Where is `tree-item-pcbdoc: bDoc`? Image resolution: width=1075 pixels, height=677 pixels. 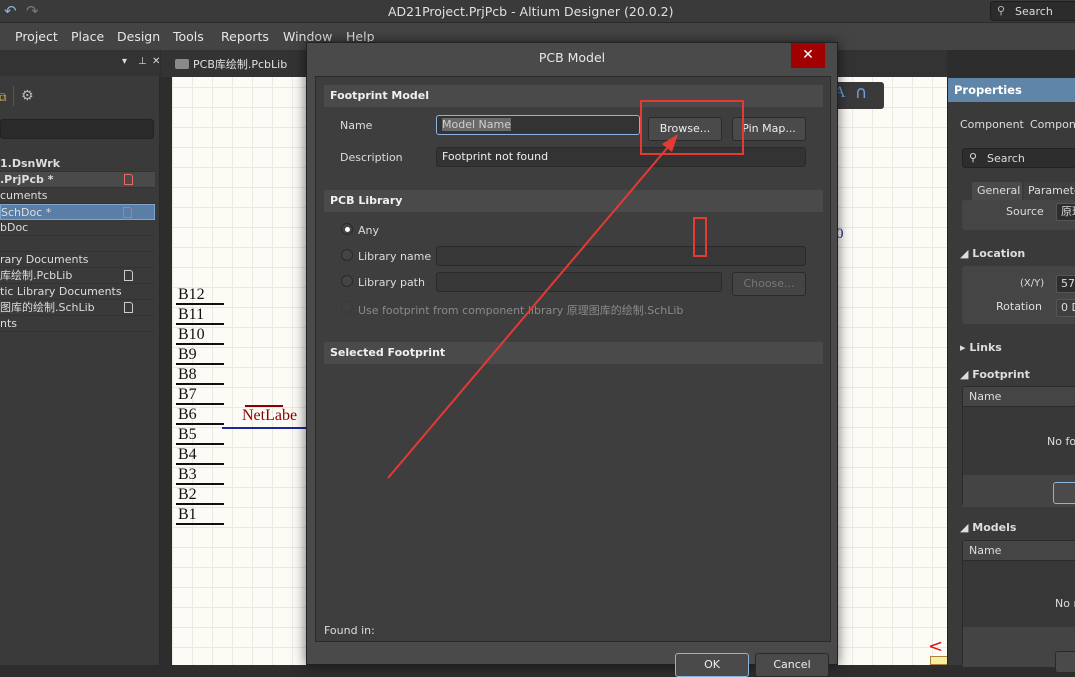 tree-item-pcbdoc: bDoc is located at coordinates (77, 228).